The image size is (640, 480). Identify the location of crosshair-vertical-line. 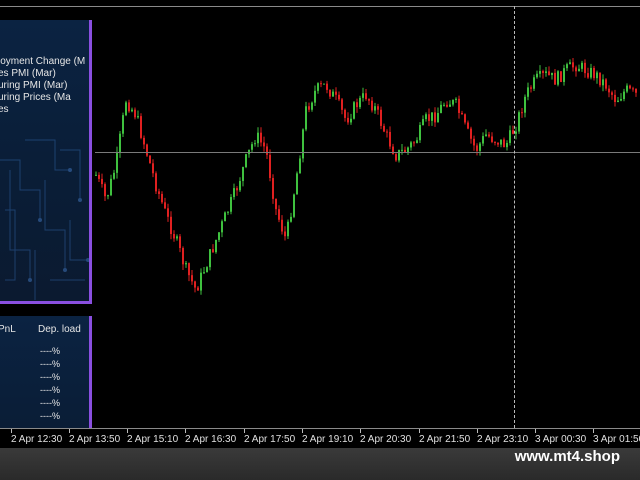
(514, 217).